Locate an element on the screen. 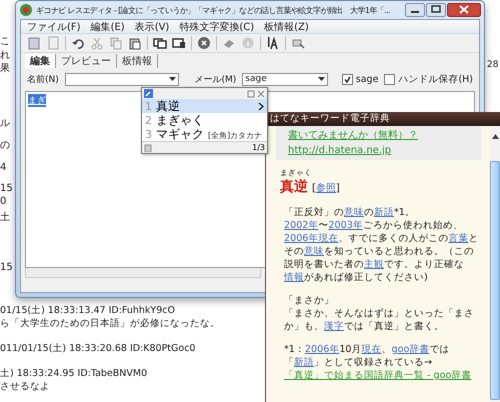 This screenshot has width=500, height=402. stop-icon is located at coordinates (204, 43).